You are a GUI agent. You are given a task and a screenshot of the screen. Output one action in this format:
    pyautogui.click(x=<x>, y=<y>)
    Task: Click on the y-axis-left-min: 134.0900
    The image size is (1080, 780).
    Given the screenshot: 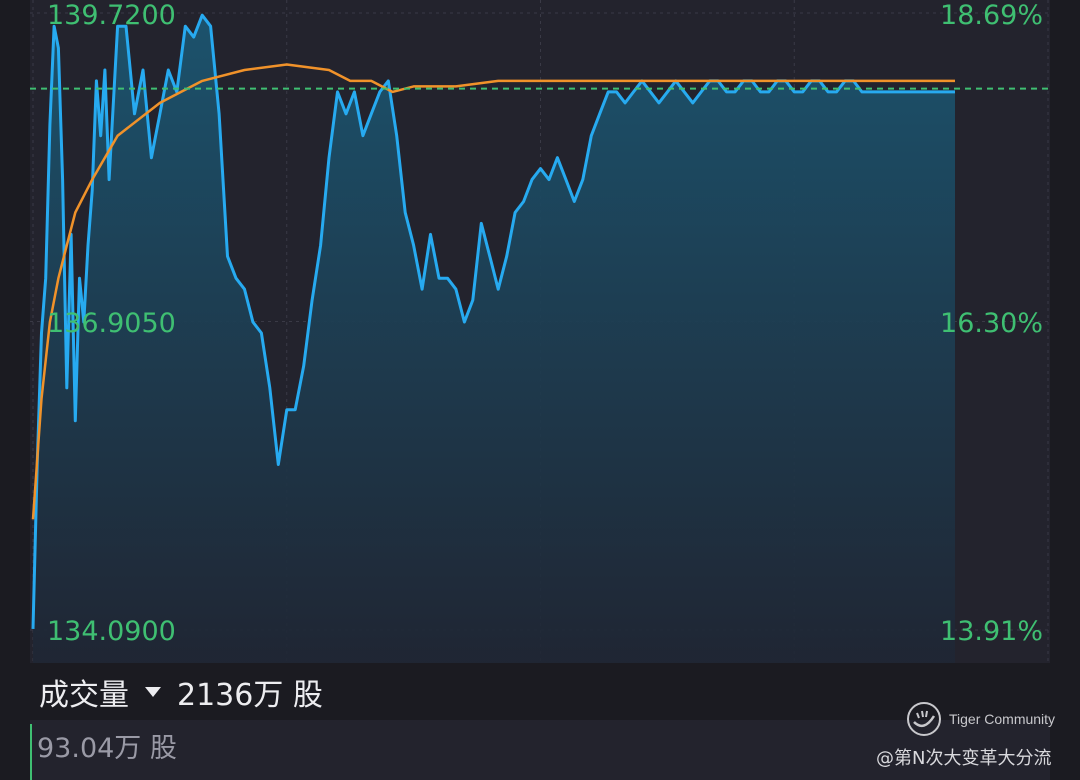 What is the action you would take?
    pyautogui.click(x=111, y=631)
    